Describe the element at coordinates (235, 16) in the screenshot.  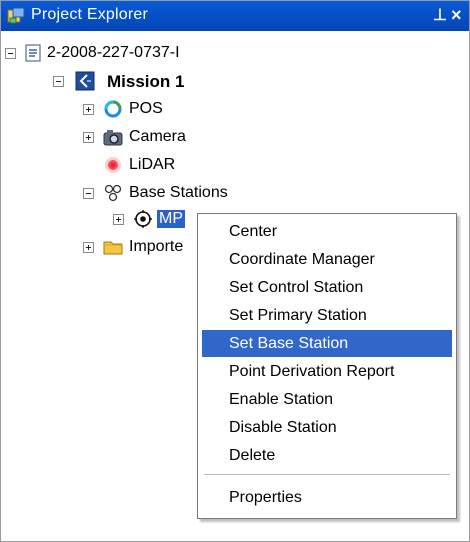
I see `panel-titlebar: Project Explorer ⊥ ×` at that location.